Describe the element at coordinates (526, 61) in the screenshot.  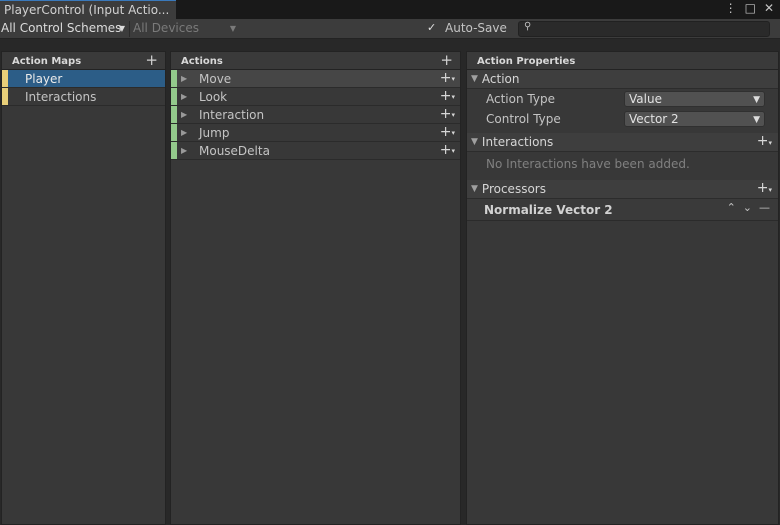
I see `action-properties-title: Action Properties` at that location.